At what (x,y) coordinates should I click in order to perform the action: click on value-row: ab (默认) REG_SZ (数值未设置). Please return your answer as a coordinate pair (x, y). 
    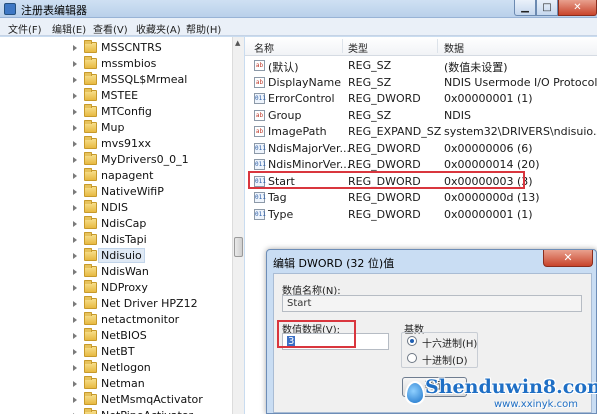
    Looking at the image, I should click on (421, 66).